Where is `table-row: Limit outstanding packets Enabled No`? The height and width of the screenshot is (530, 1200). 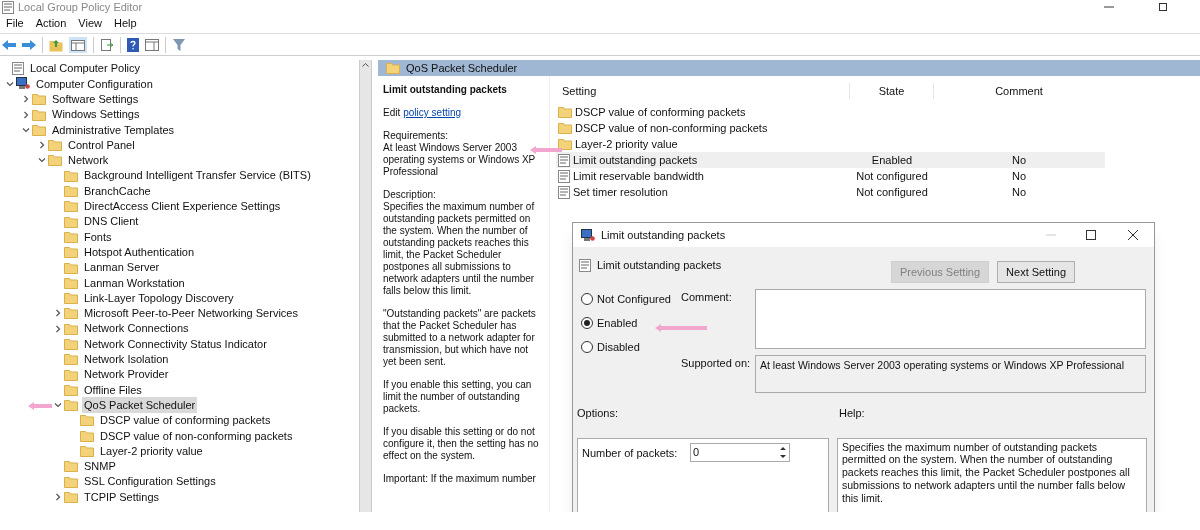 table-row: Limit outstanding packets Enabled No is located at coordinates (830, 160).